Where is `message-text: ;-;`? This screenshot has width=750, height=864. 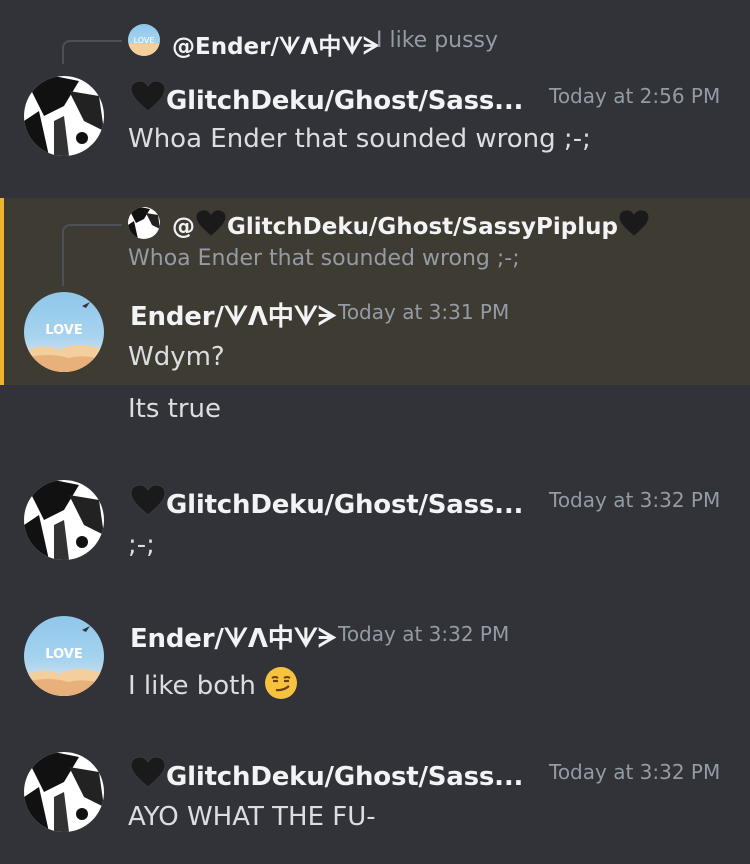
message-text: ;-; is located at coordinates (141, 545).